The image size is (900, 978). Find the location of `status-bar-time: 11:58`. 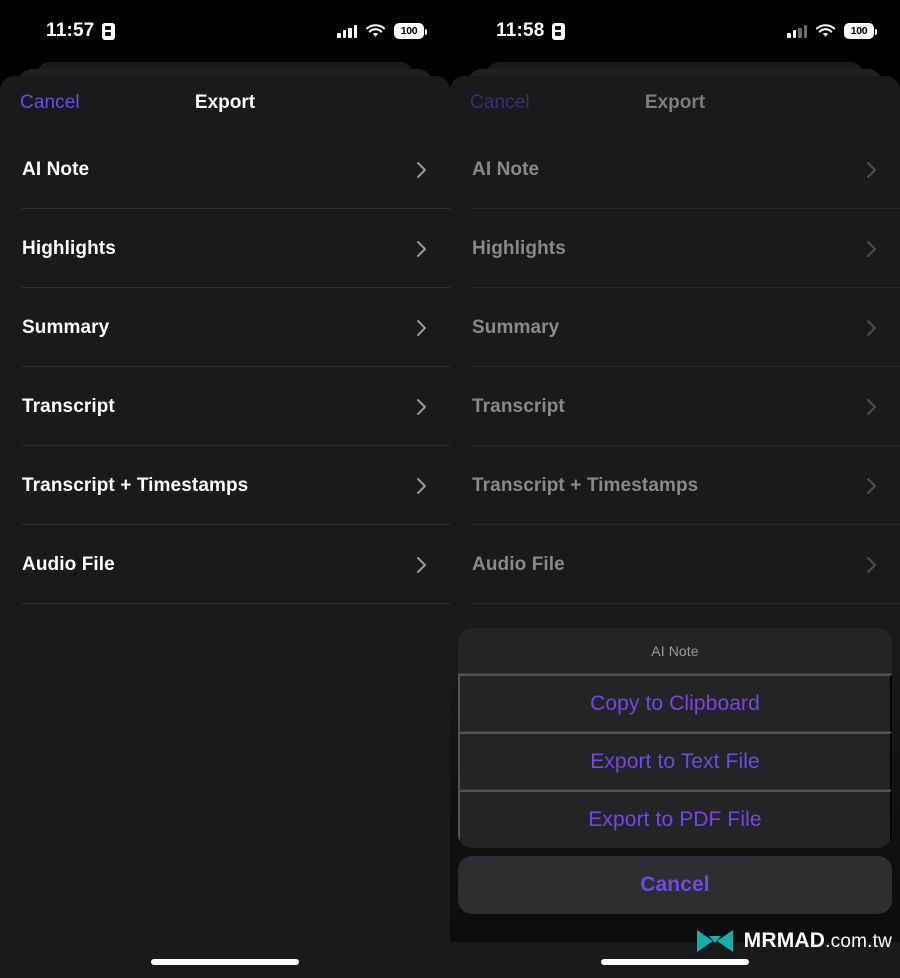

status-bar-time: 11:58 is located at coordinates (520, 30).